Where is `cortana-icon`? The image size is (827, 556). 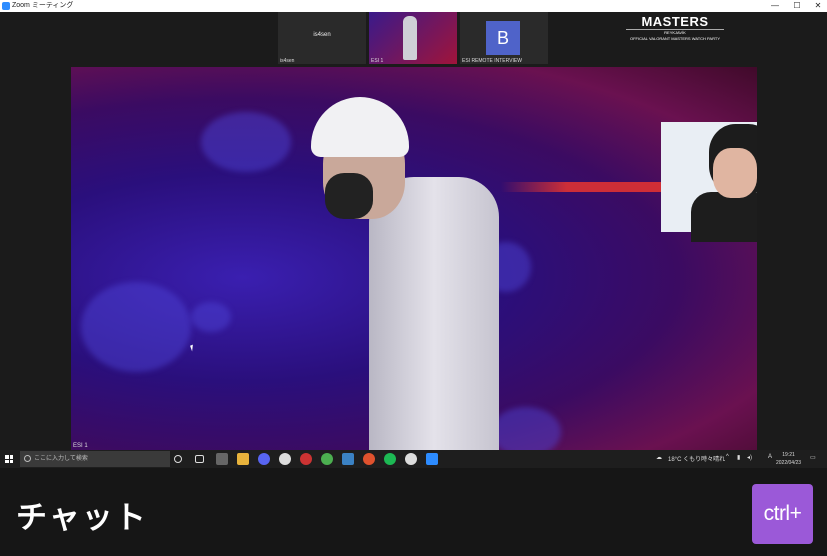
cortana-icon is located at coordinates (178, 459).